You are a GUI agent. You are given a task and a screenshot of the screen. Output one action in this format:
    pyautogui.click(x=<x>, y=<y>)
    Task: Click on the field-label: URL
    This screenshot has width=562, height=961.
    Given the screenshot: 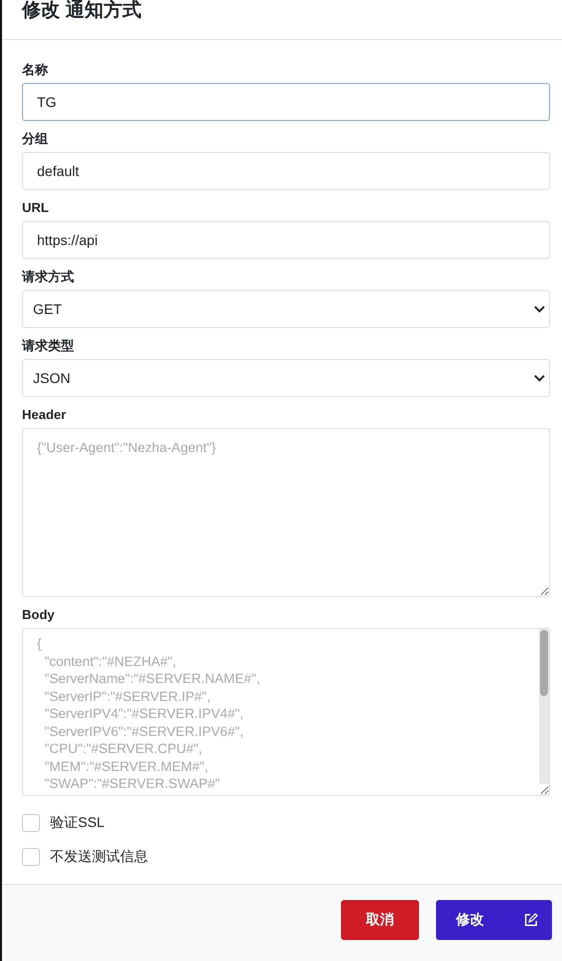 What is the action you would take?
    pyautogui.click(x=36, y=207)
    